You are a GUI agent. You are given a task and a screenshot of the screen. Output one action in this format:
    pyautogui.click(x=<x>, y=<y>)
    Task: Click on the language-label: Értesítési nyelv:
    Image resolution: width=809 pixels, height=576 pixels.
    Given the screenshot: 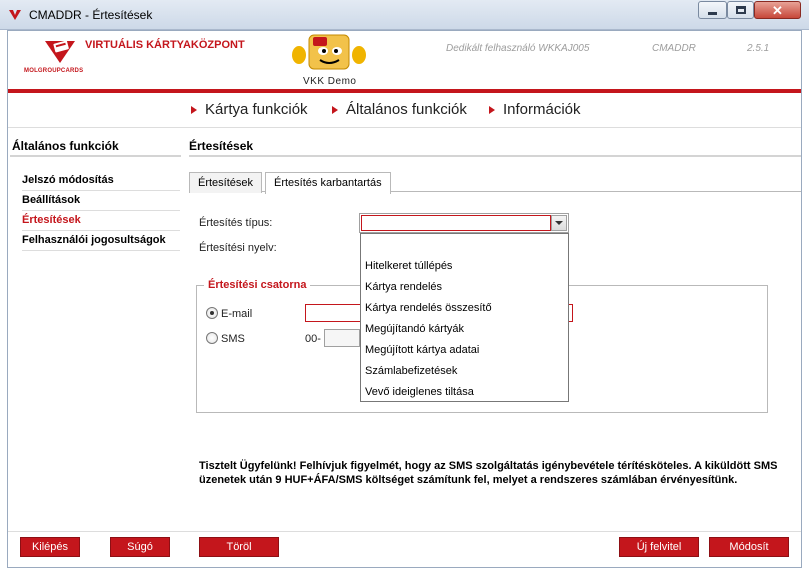 What is the action you would take?
    pyautogui.click(x=238, y=248)
    